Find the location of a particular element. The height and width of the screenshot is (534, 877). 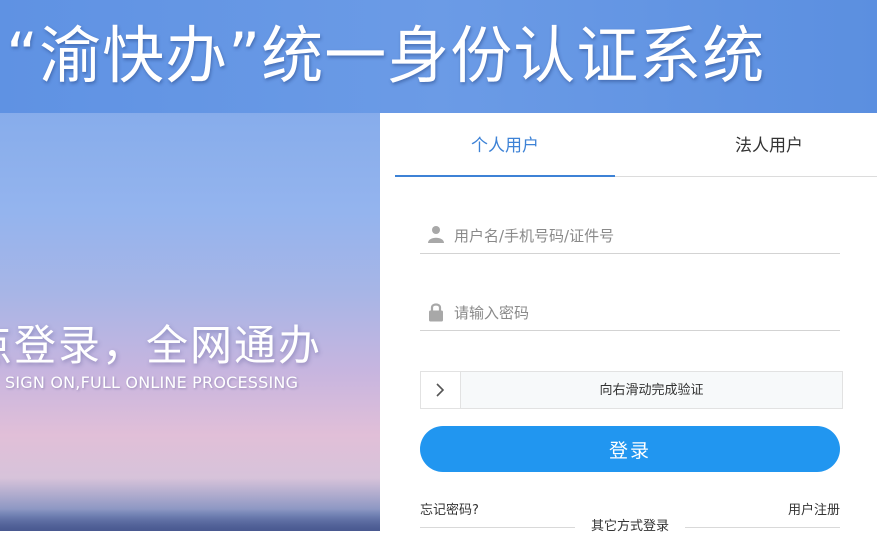

tab-legal-person-user: 法人用户 is located at coordinates (768, 144).